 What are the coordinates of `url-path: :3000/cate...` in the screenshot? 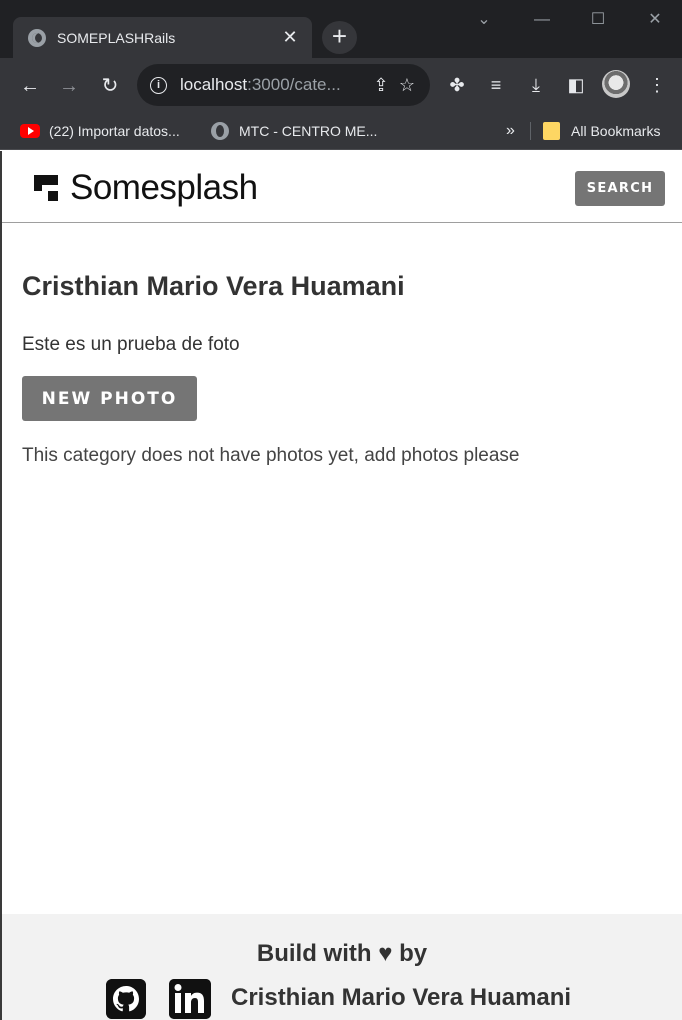 It's located at (294, 84).